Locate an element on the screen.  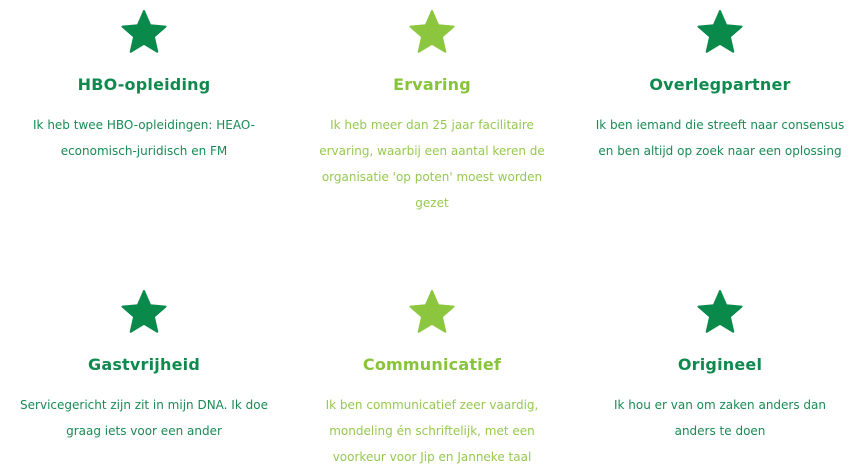
feature-title: Gastvrijheid is located at coordinates (144, 364).